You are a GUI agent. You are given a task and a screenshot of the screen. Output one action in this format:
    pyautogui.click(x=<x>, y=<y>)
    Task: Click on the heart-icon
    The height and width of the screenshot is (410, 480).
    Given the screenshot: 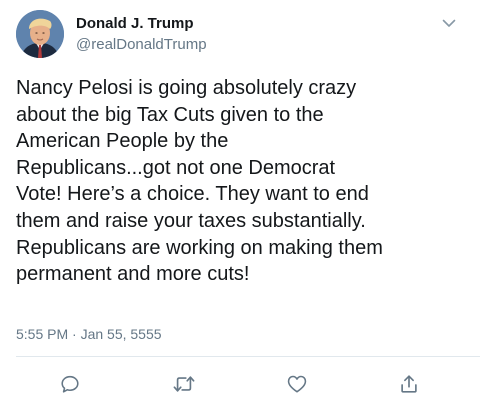 What is the action you would take?
    pyautogui.click(x=297, y=384)
    